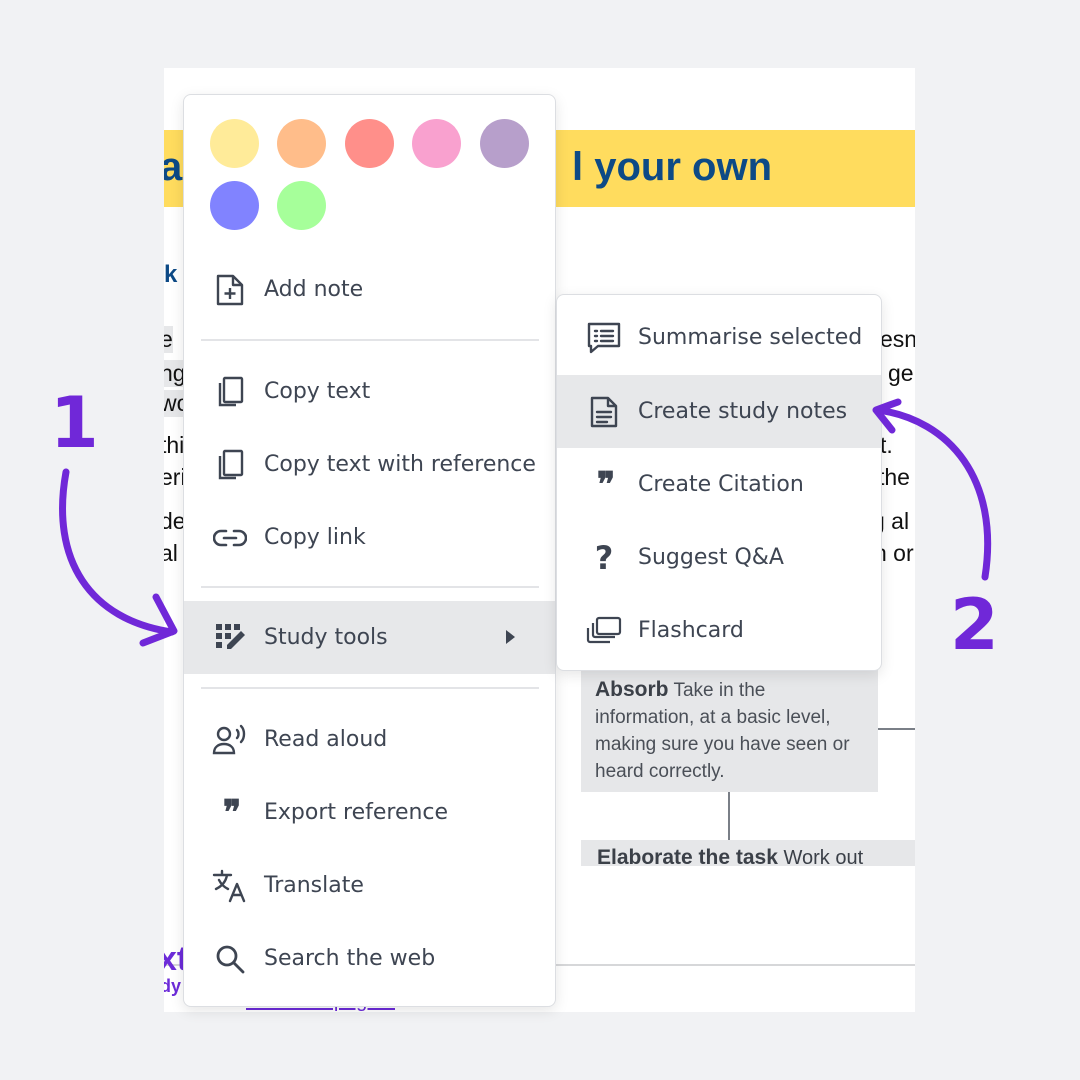 The image size is (1080, 1080). What do you see at coordinates (118, 557) in the screenshot?
I see `arrow-to-study-tools` at bounding box center [118, 557].